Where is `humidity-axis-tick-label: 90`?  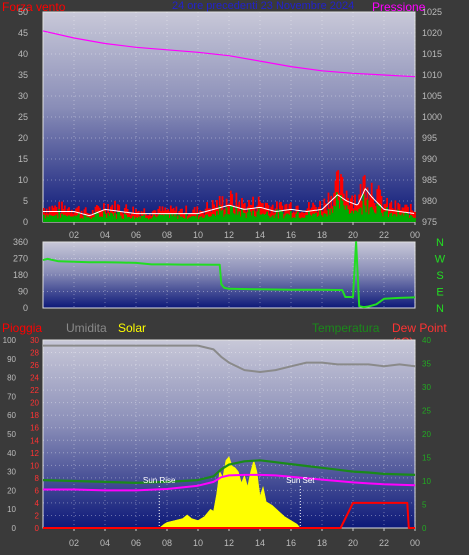
humidity-axis-tick-label: 90 is located at coordinates (11, 359).